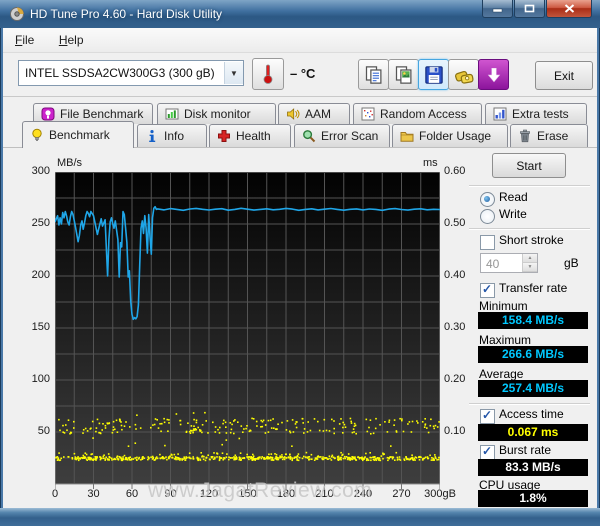  Describe the element at coordinates (224, 136) in the screenshot. I see `health-icon` at that location.